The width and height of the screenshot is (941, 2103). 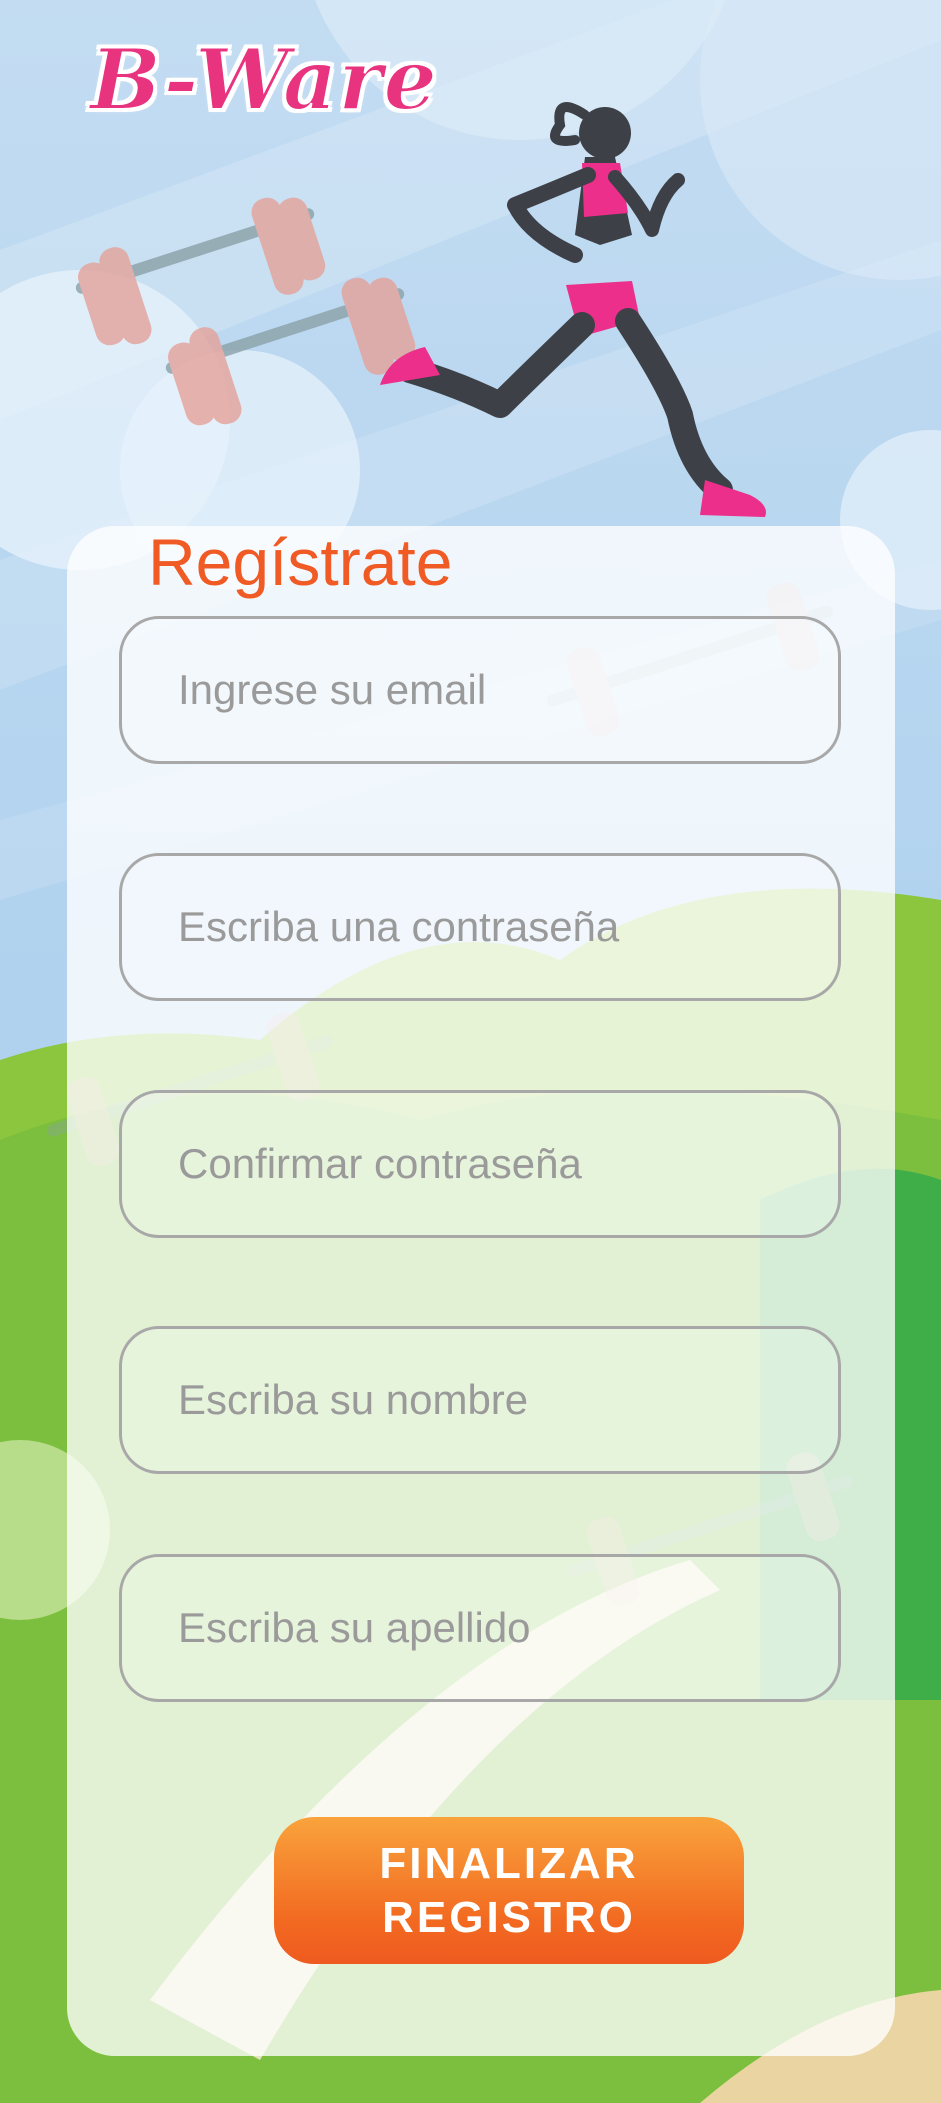 I want to click on page-title: Regístrate, so click(x=300, y=562).